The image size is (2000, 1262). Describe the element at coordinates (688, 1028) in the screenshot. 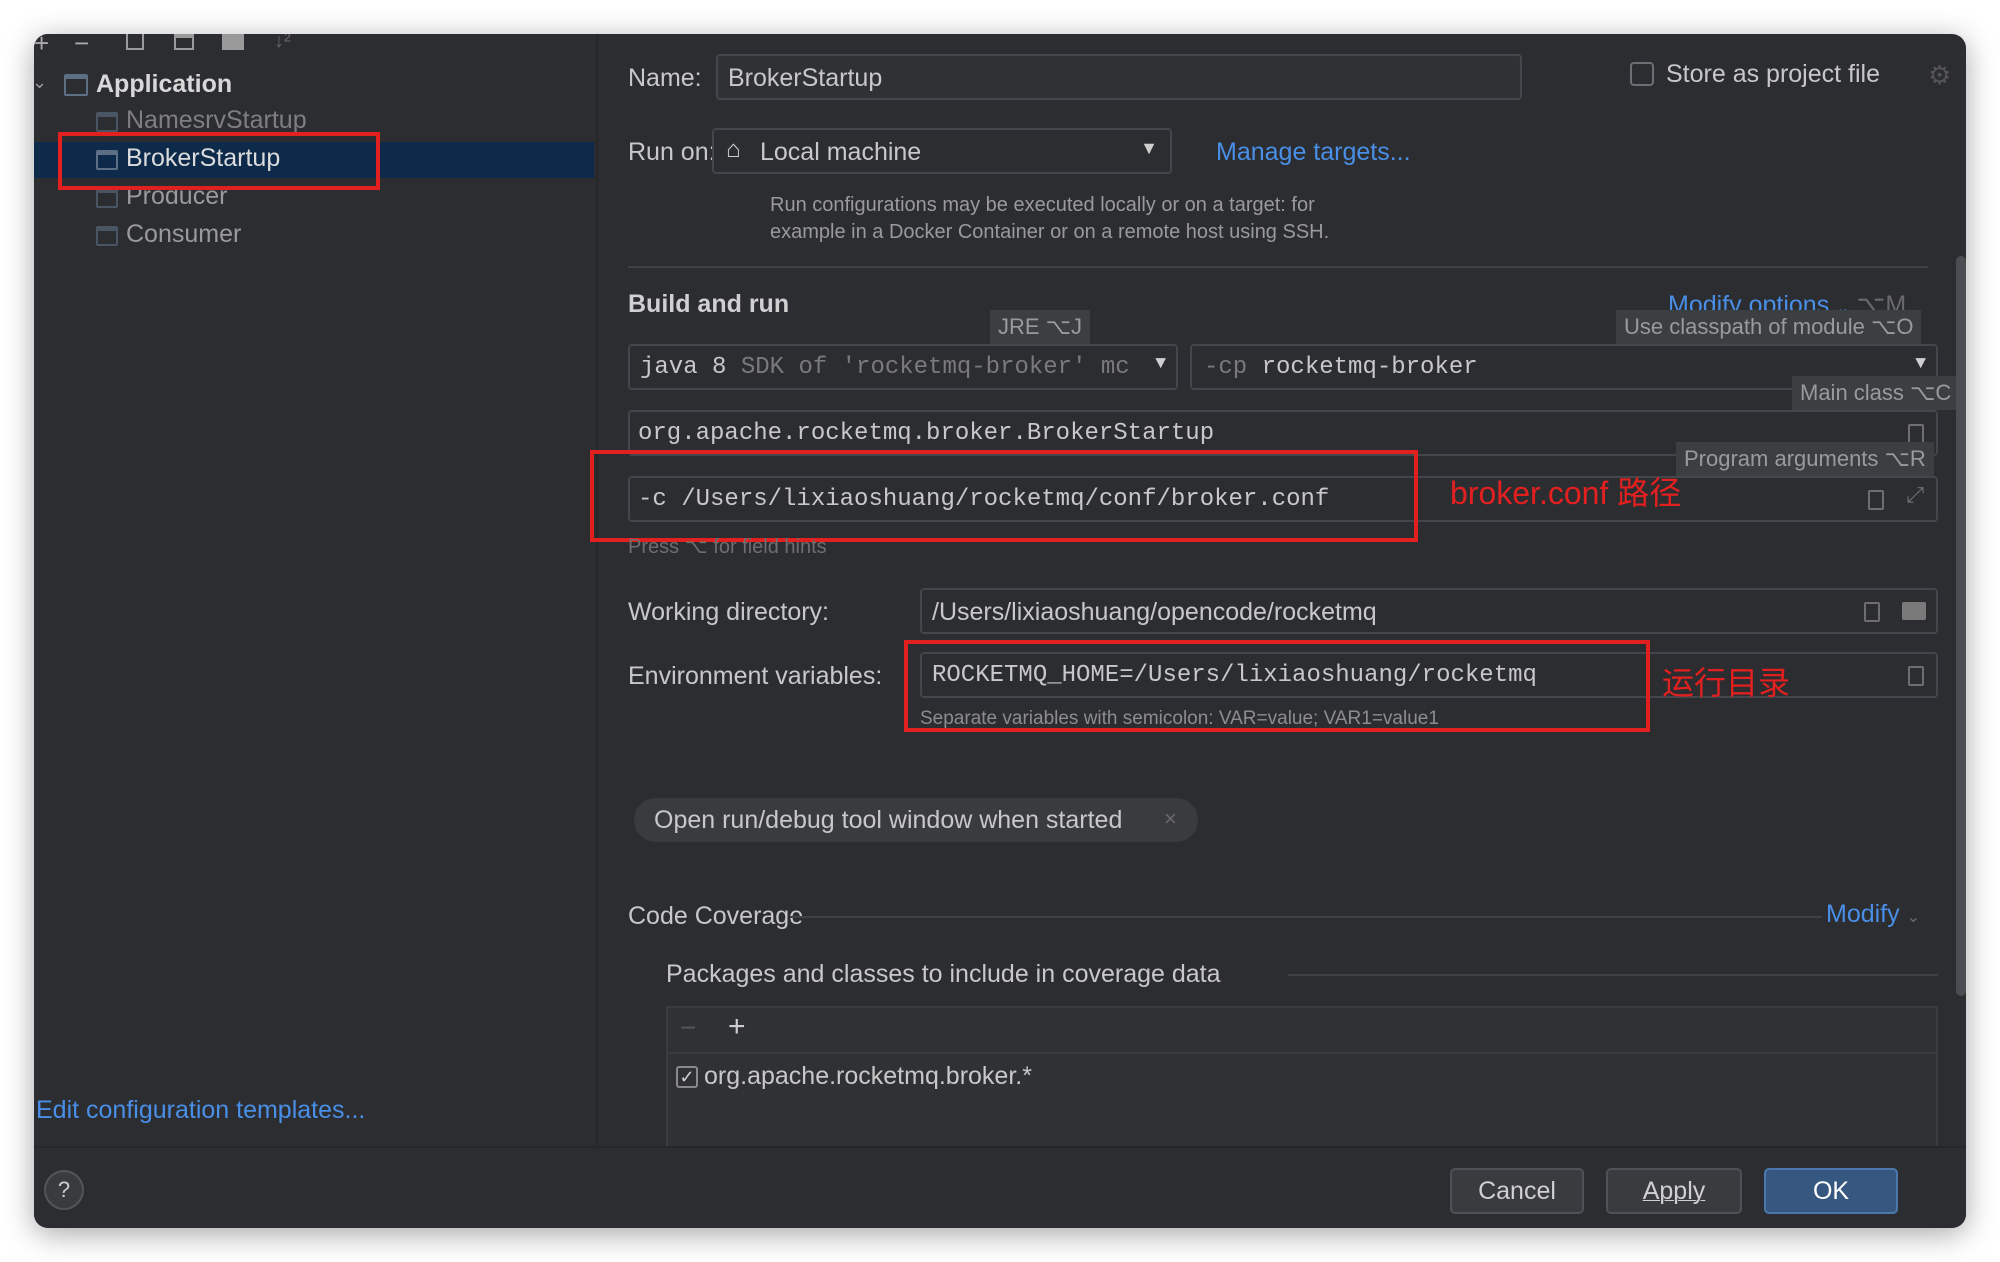

I see `remove-package-icon: −` at that location.